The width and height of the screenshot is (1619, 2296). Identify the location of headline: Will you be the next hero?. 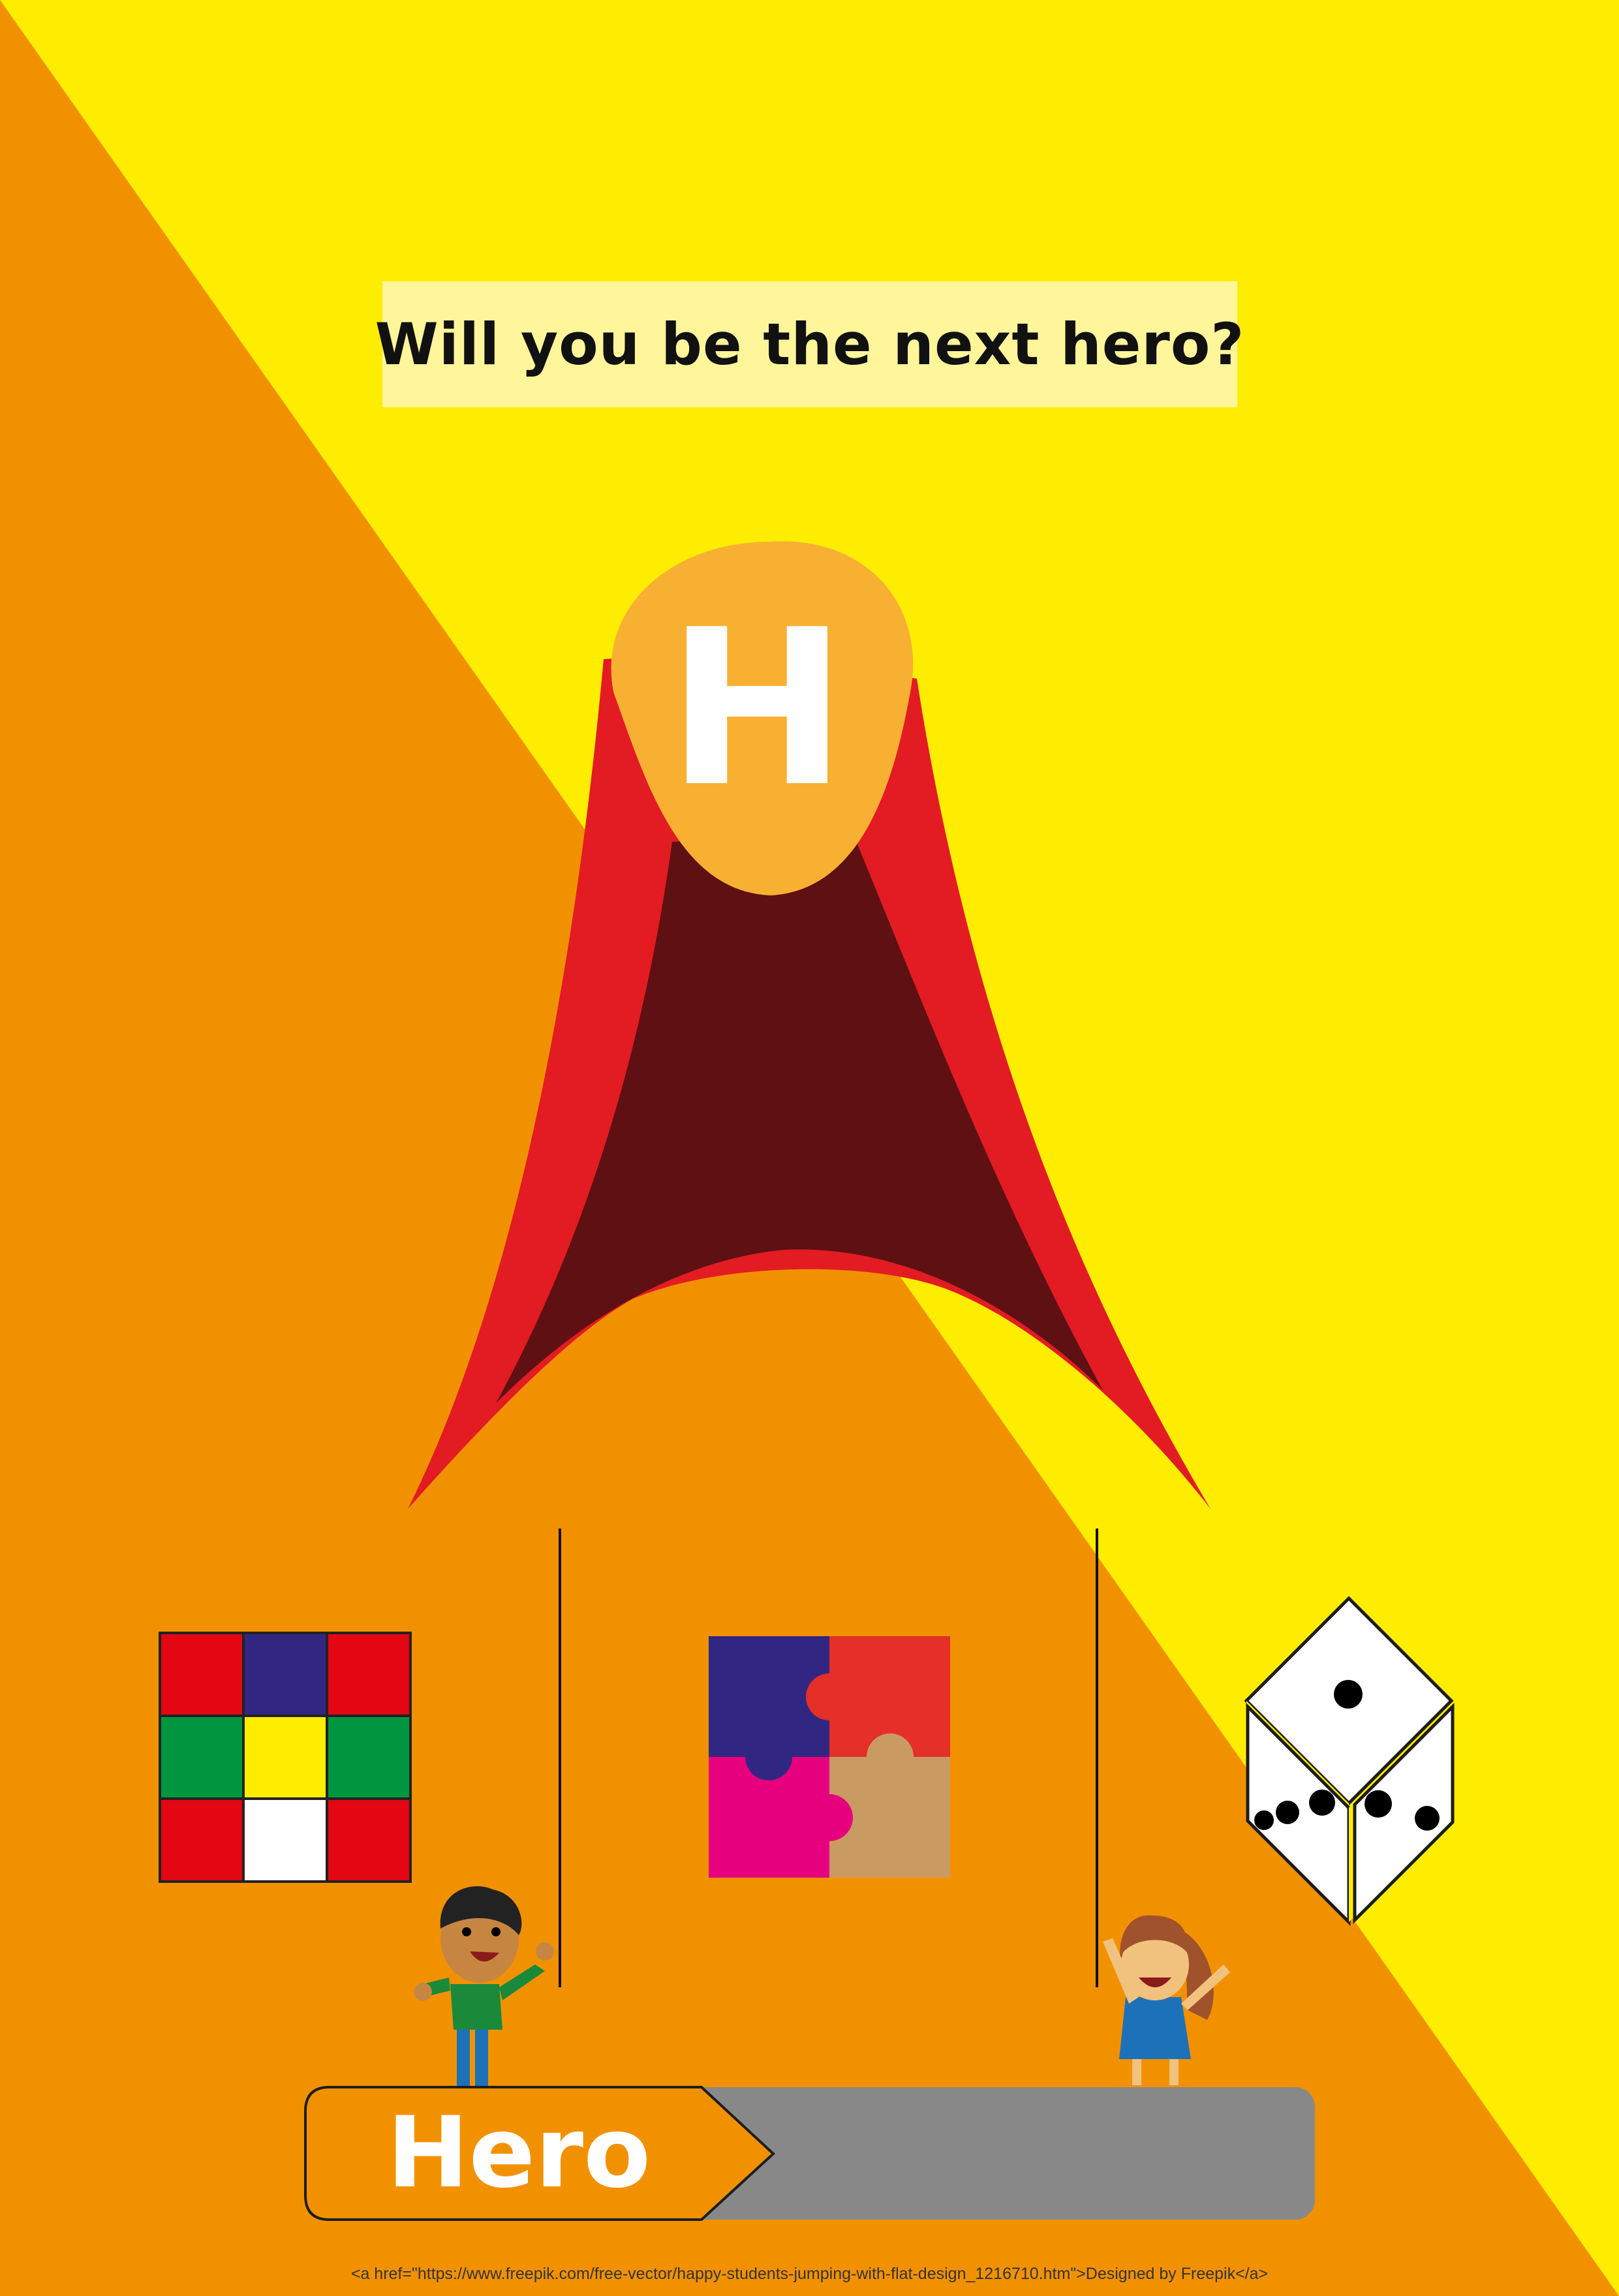
(810, 344).